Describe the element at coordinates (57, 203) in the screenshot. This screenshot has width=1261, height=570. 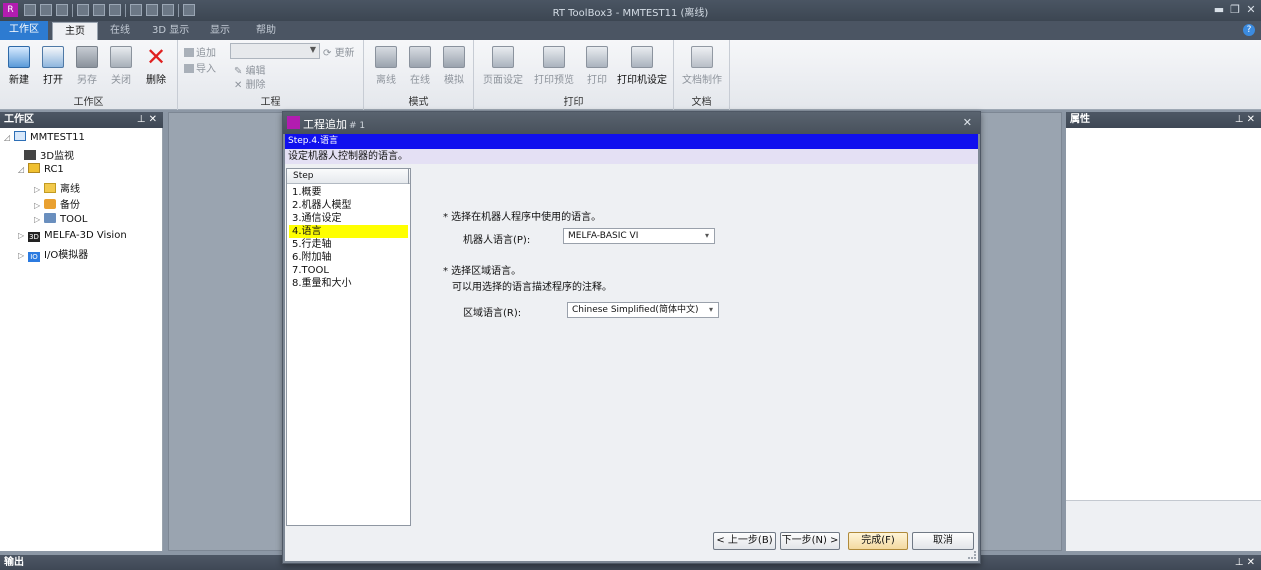
I see `tree-item-backup: ▷ 备份` at that location.